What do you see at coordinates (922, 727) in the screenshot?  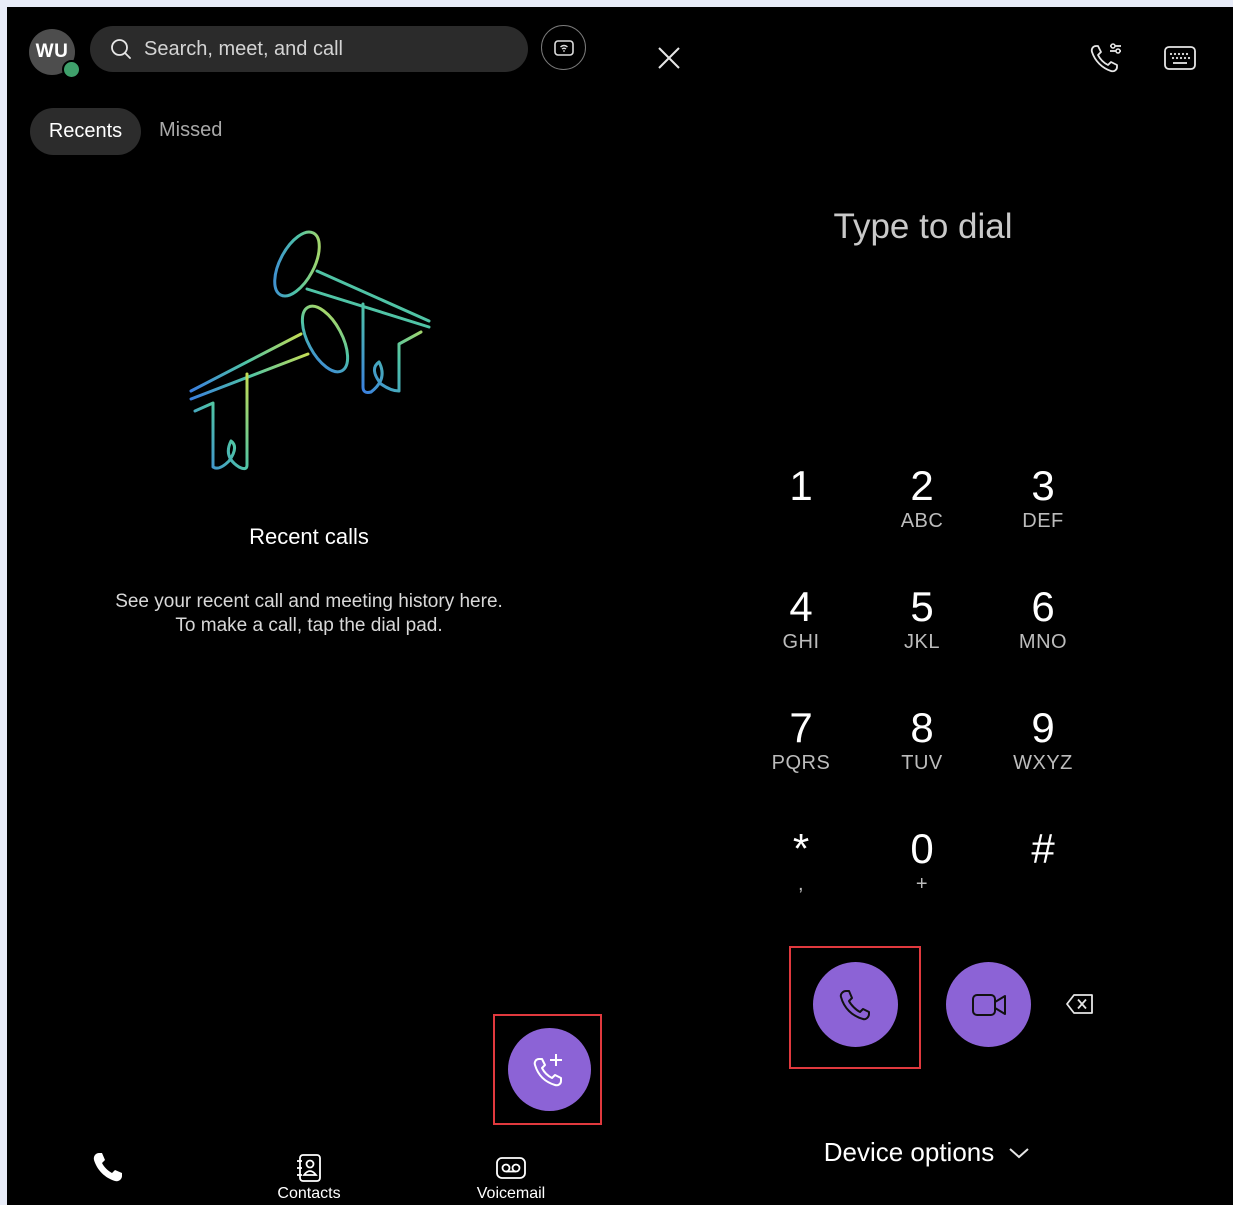 I see `dial-key-digit: 8` at bounding box center [922, 727].